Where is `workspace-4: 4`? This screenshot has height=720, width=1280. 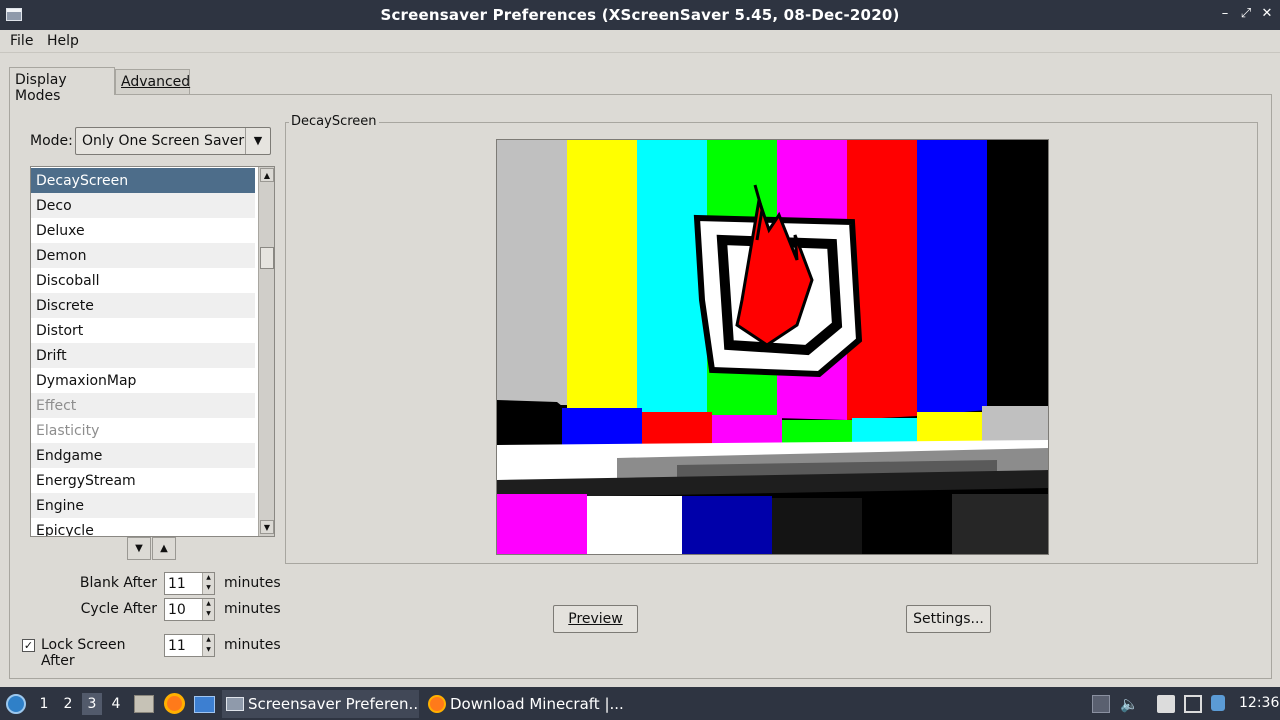
workspace-4: 4 is located at coordinates (116, 704).